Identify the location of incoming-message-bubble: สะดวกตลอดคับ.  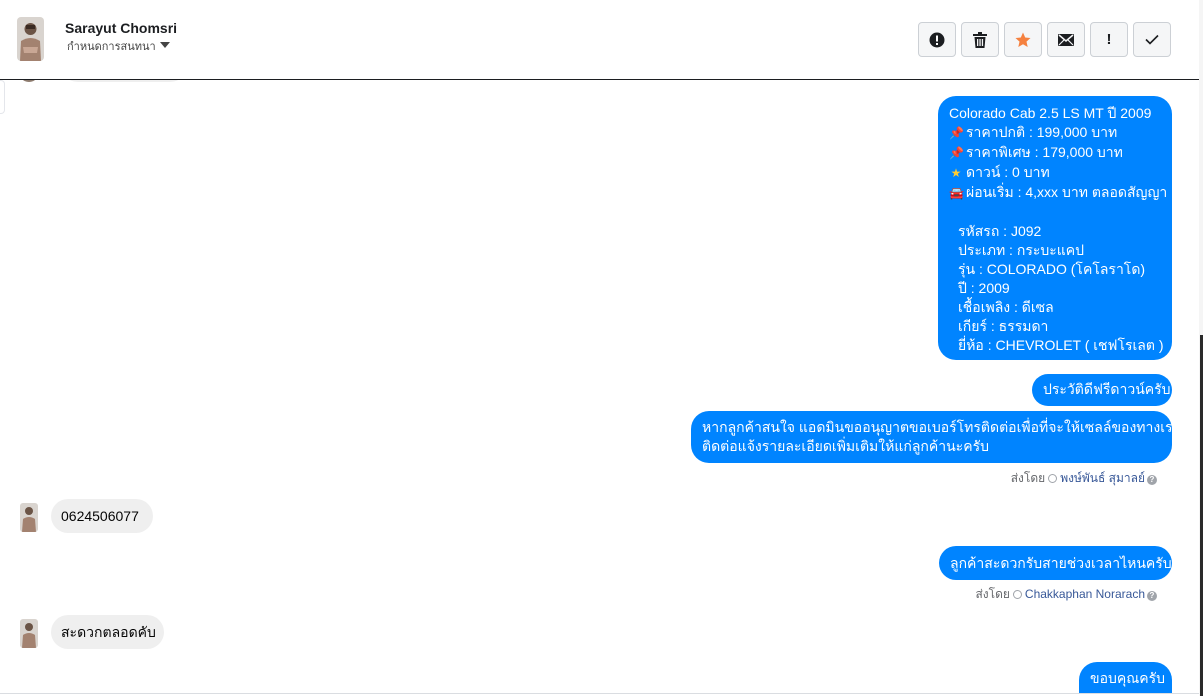
(107, 632).